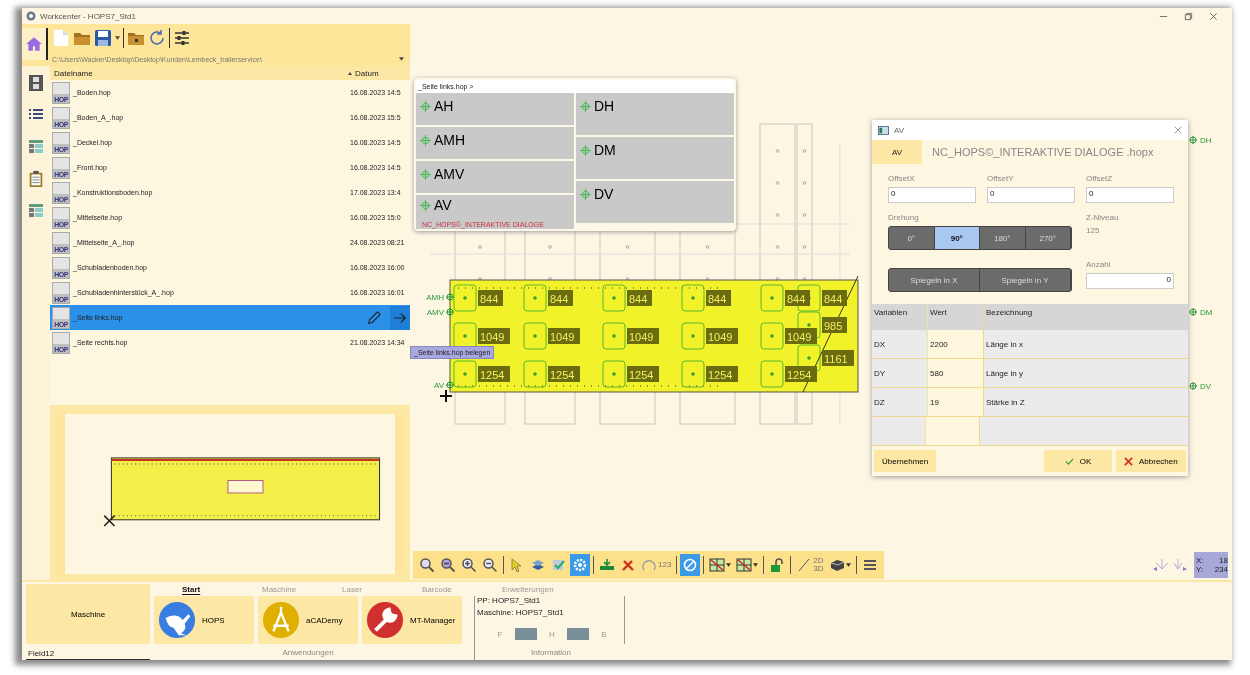 This screenshot has height=675, width=1250. Describe the element at coordinates (103, 38) in the screenshot. I see `save-icon` at that location.